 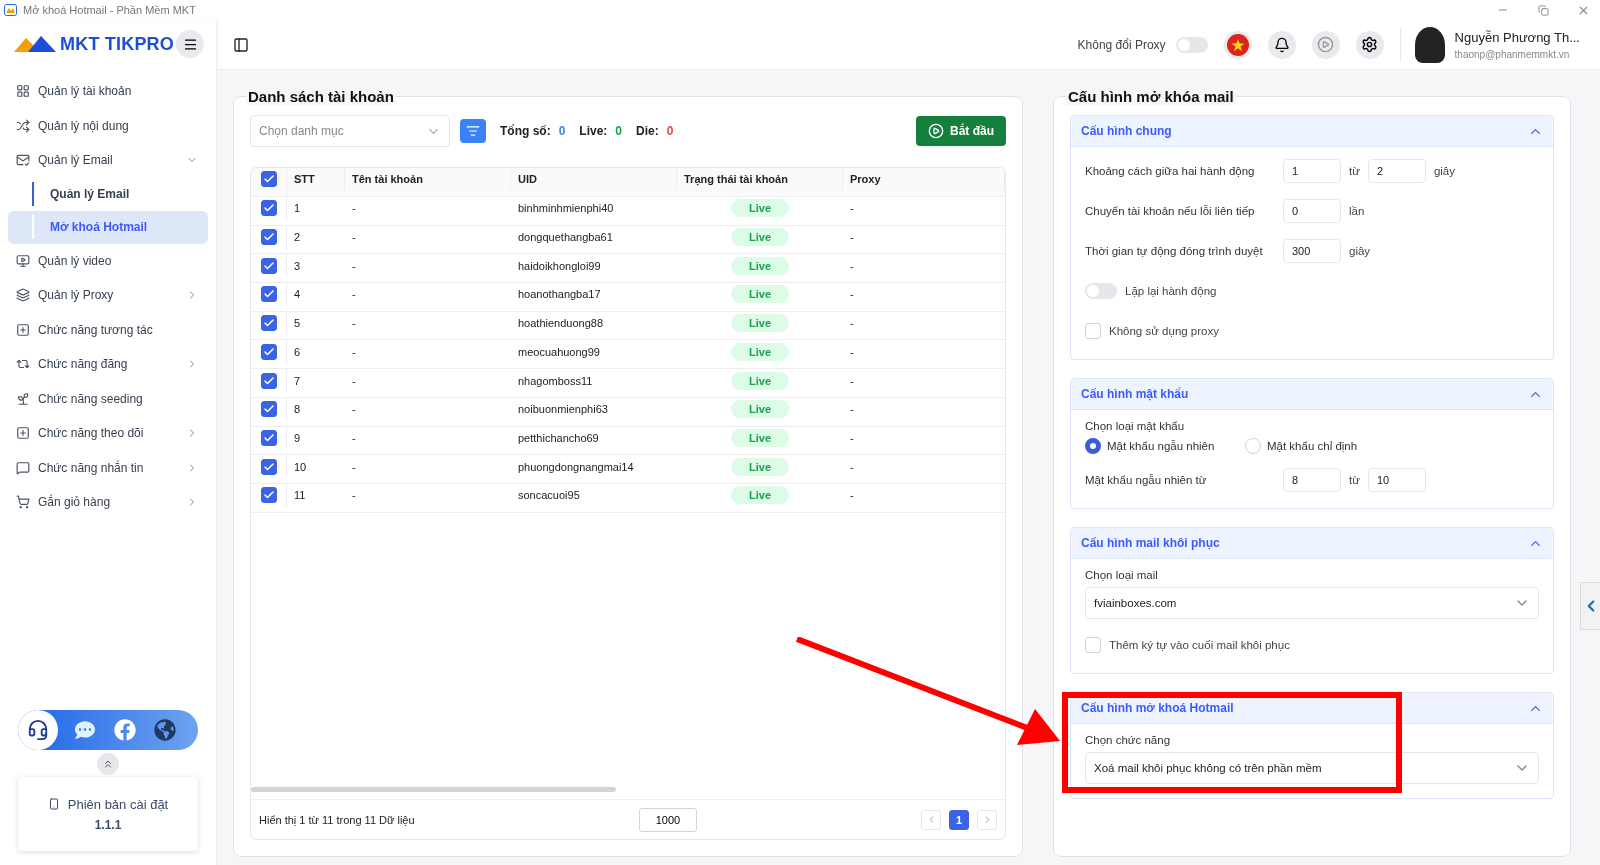 What do you see at coordinates (1312, 394) in the screenshot?
I see `section-header: Cấu hình mật khẩu` at bounding box center [1312, 394].